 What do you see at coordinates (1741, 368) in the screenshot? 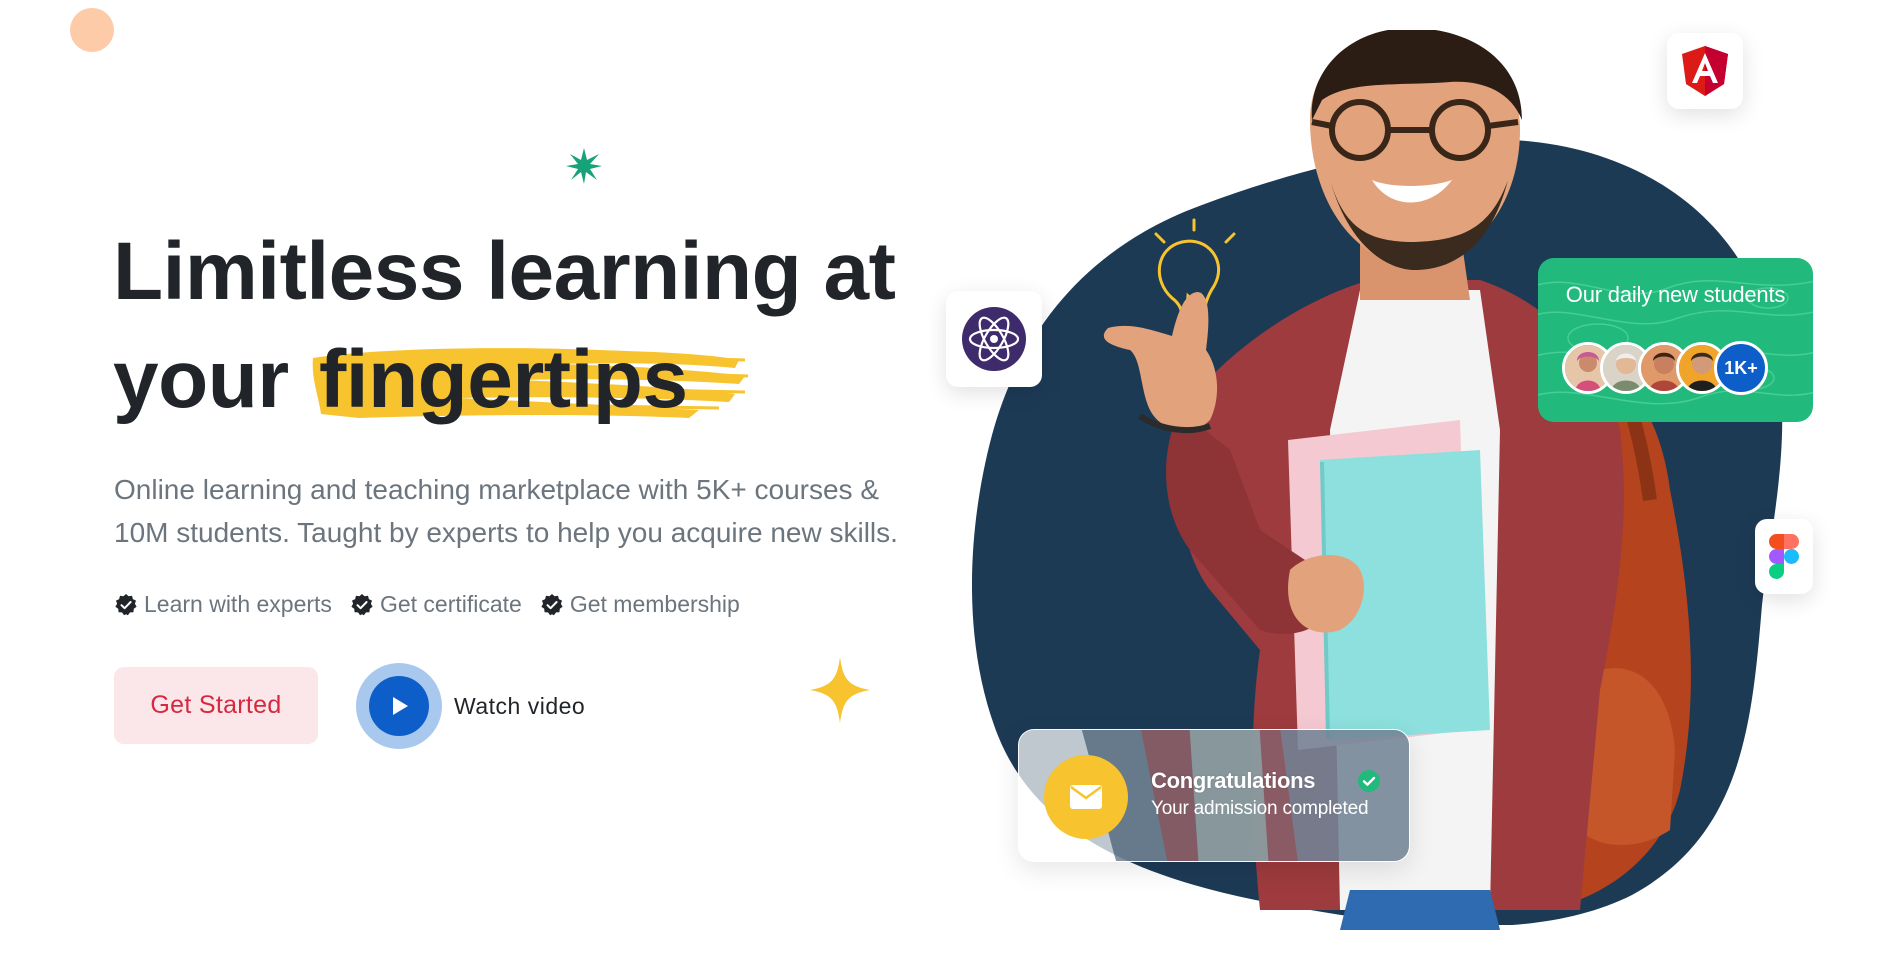
I see `students-count-badge: 1K+` at bounding box center [1741, 368].